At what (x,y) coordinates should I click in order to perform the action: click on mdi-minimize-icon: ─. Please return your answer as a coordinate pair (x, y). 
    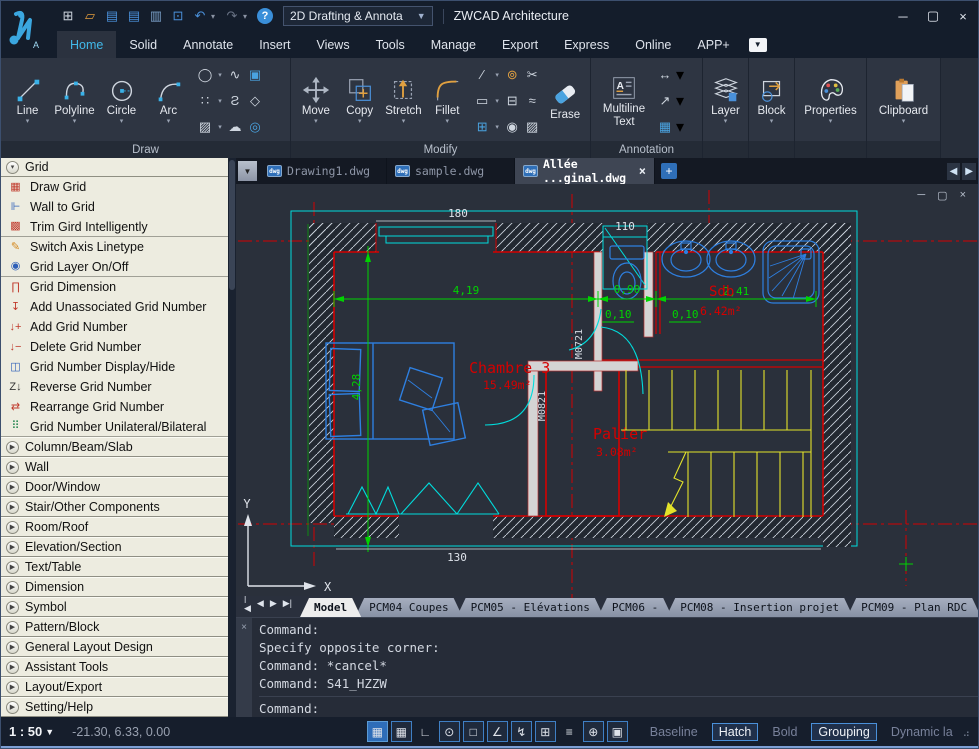
    Looking at the image, I should click on (921, 195).